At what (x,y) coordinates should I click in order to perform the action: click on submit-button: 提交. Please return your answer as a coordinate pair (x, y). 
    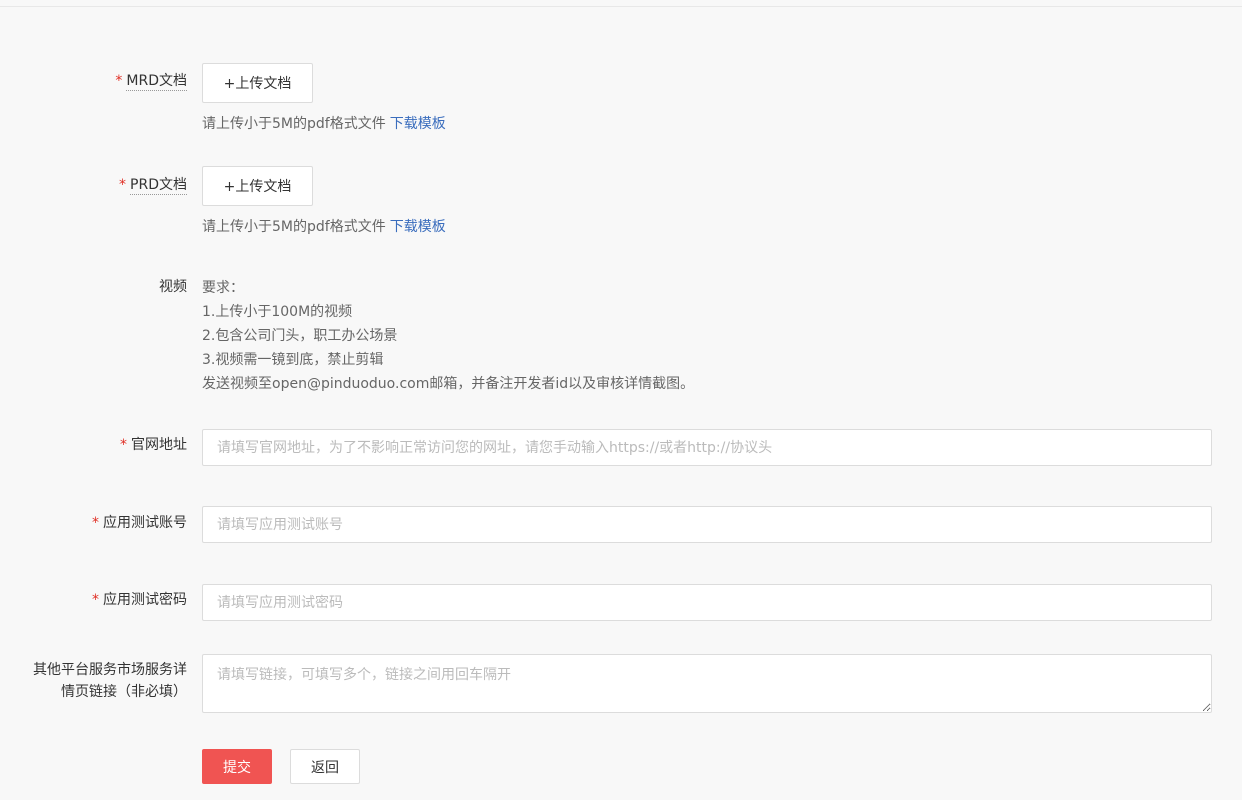
    Looking at the image, I should click on (237, 766).